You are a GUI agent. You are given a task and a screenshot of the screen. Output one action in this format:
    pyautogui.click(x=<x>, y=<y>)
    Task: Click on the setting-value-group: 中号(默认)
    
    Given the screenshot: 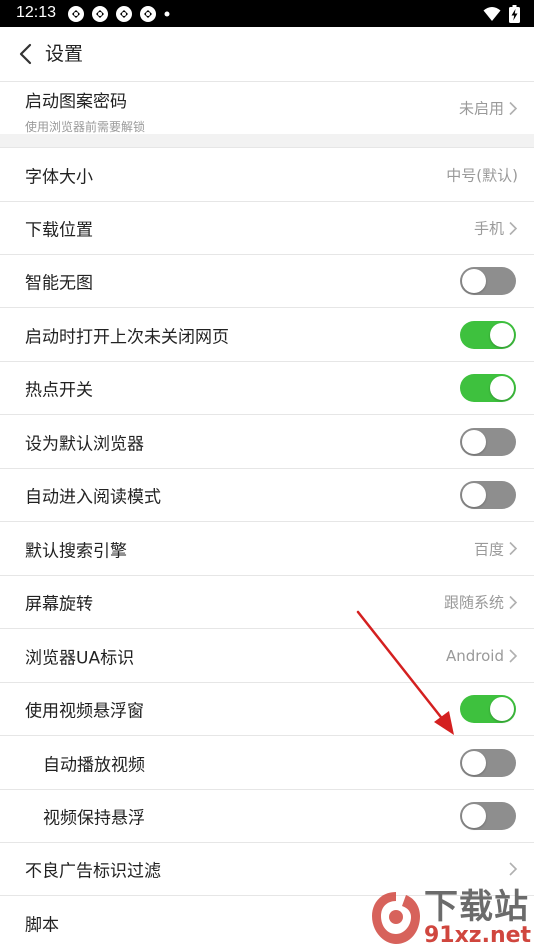 What is the action you would take?
    pyautogui.click(x=482, y=174)
    